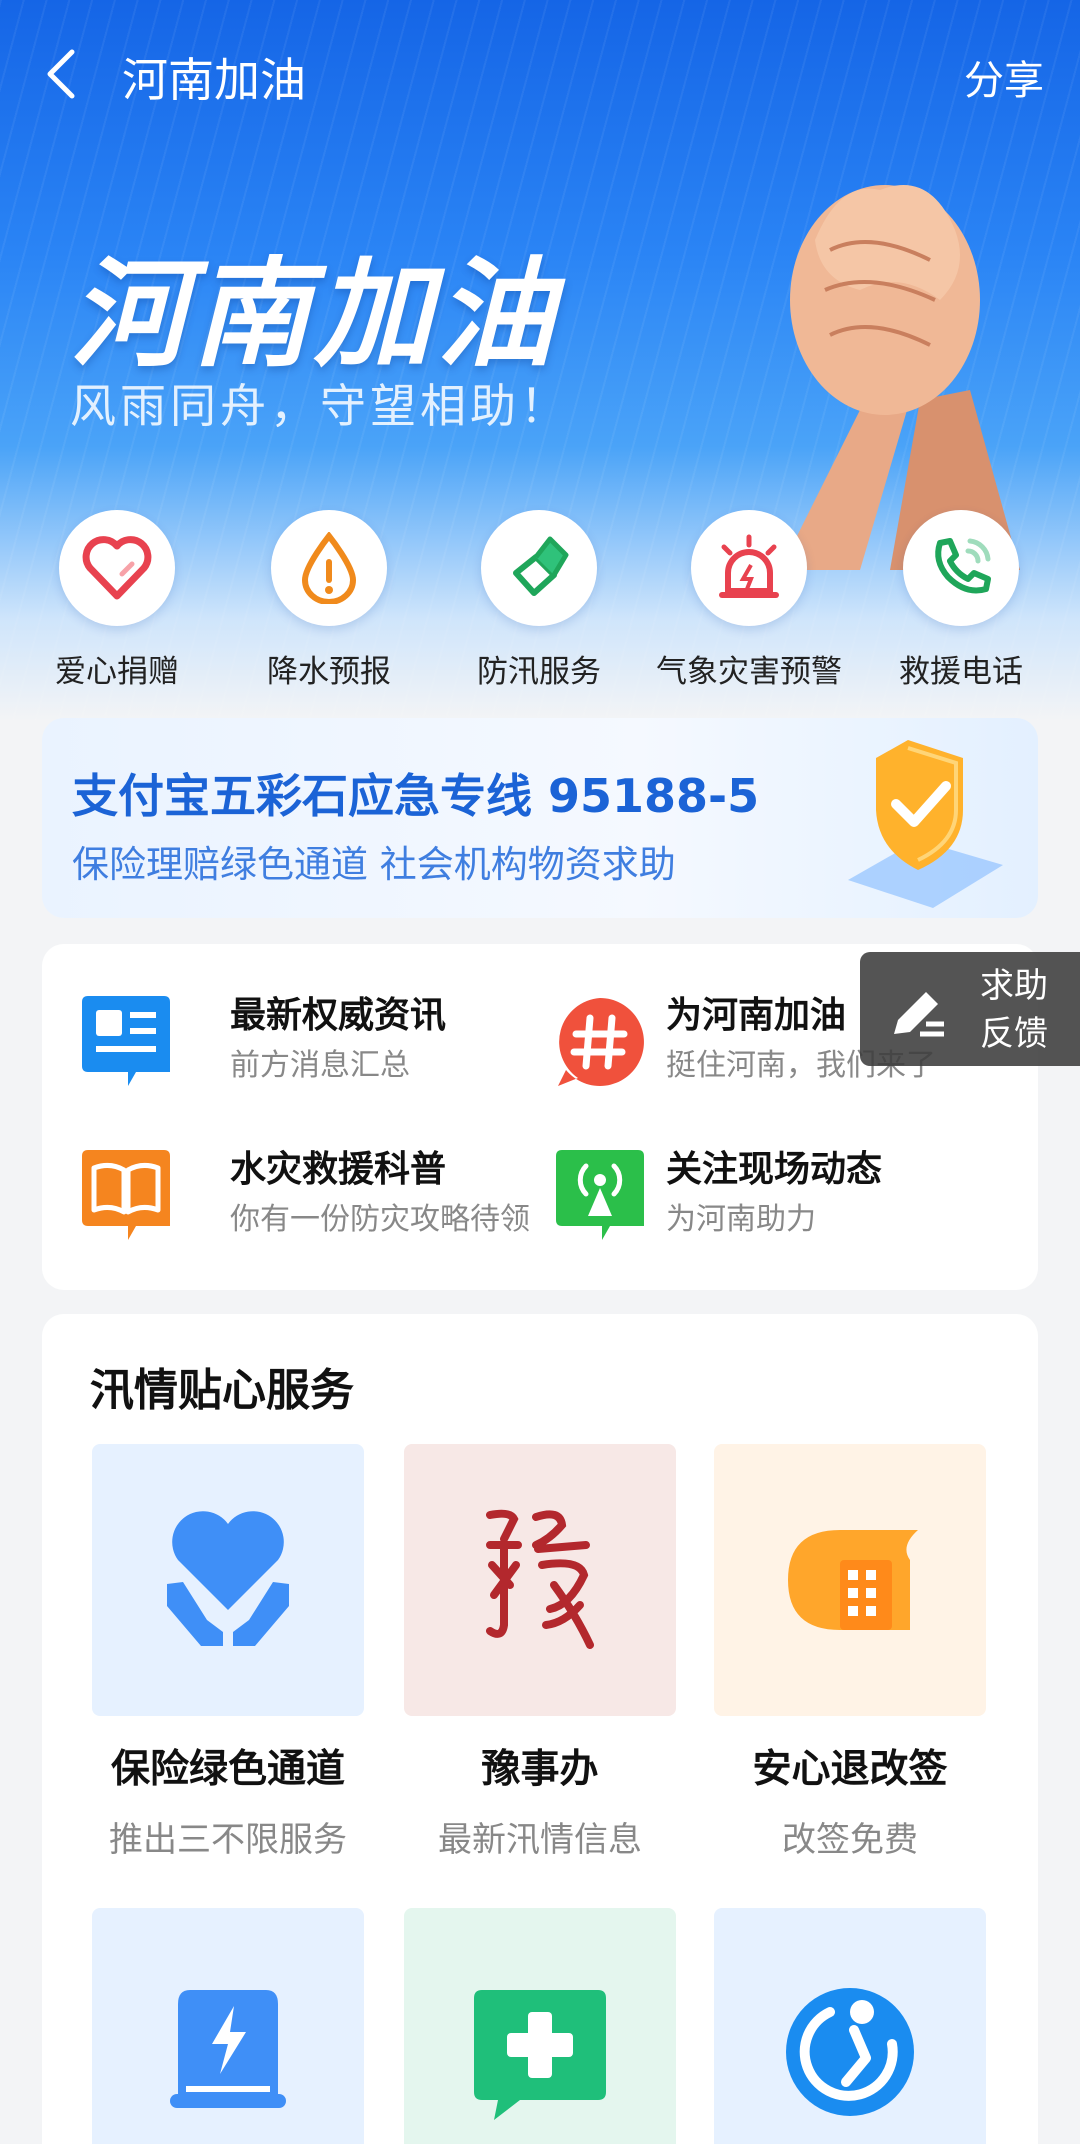 The height and width of the screenshot is (2144, 1080). I want to click on service-subtitle: 推出三不限服务, so click(228, 1840).